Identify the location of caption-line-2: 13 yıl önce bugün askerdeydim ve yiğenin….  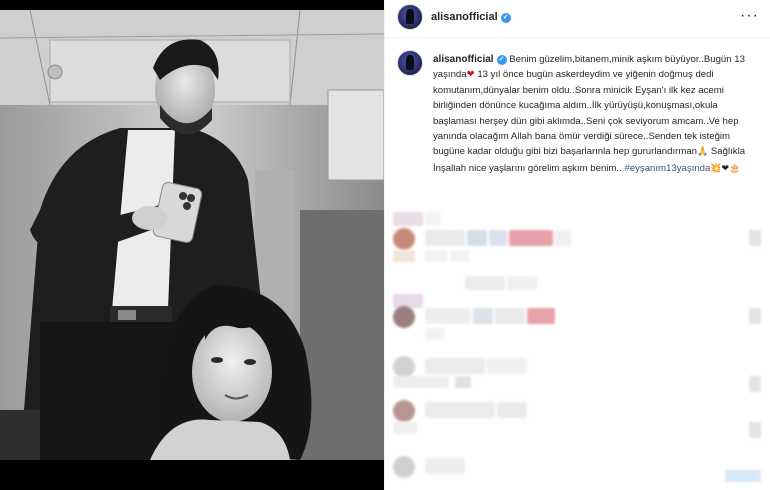
(586, 113).